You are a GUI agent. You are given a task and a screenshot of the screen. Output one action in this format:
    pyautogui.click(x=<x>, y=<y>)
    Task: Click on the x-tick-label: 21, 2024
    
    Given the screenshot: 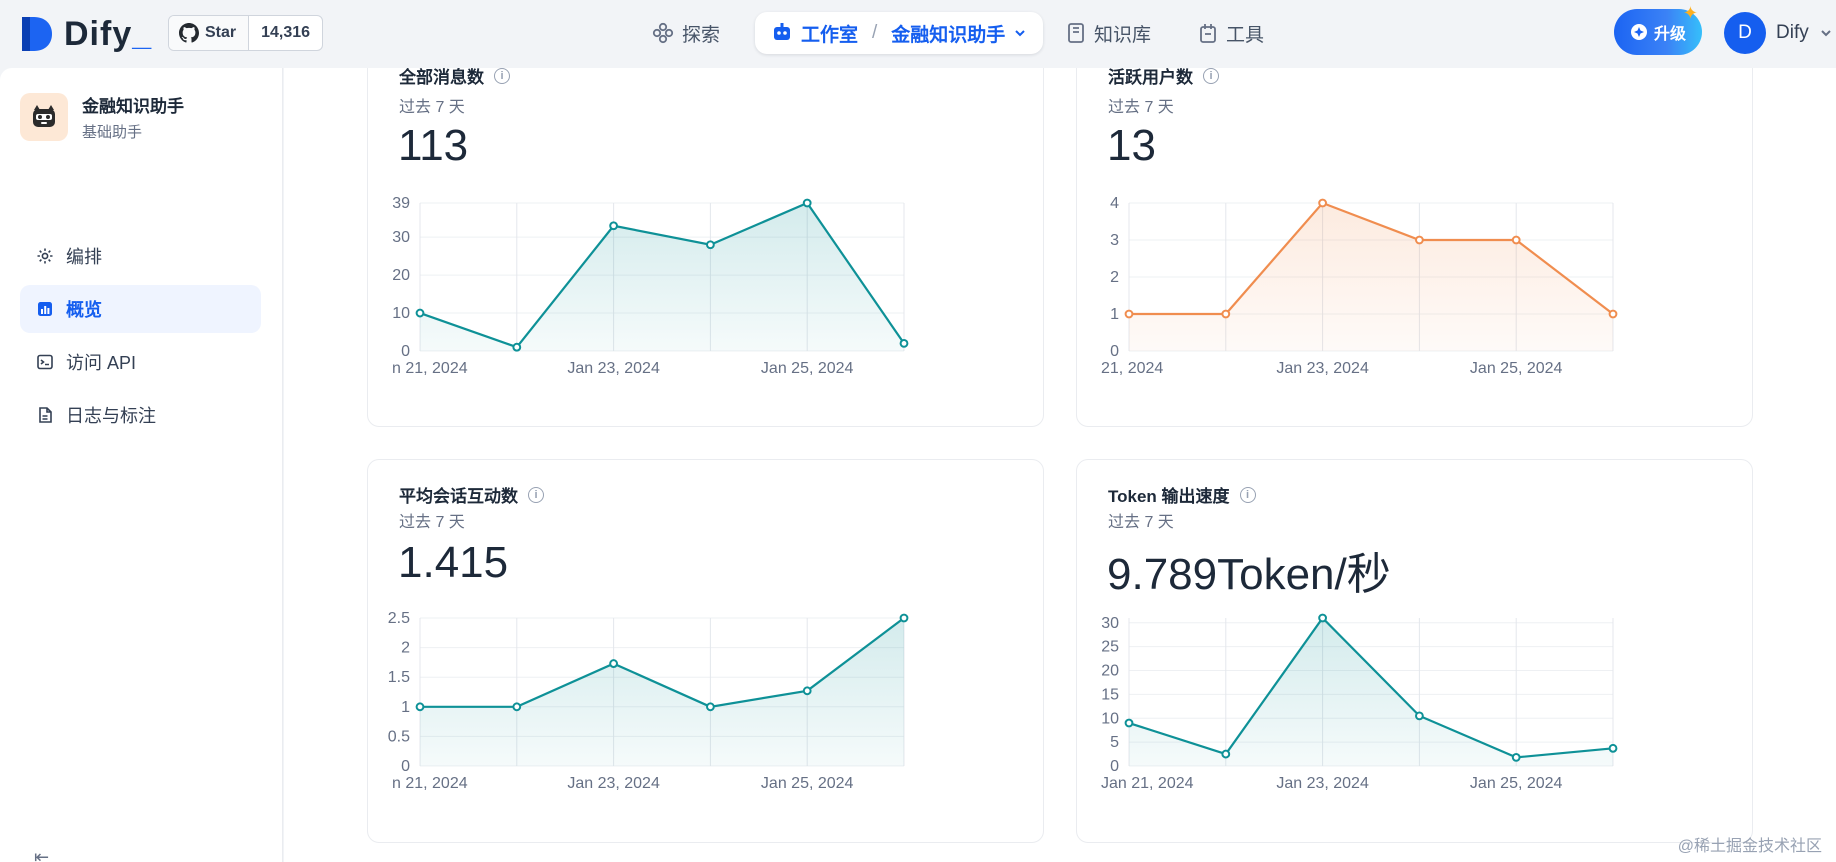 What is the action you would take?
    pyautogui.click(x=1132, y=368)
    